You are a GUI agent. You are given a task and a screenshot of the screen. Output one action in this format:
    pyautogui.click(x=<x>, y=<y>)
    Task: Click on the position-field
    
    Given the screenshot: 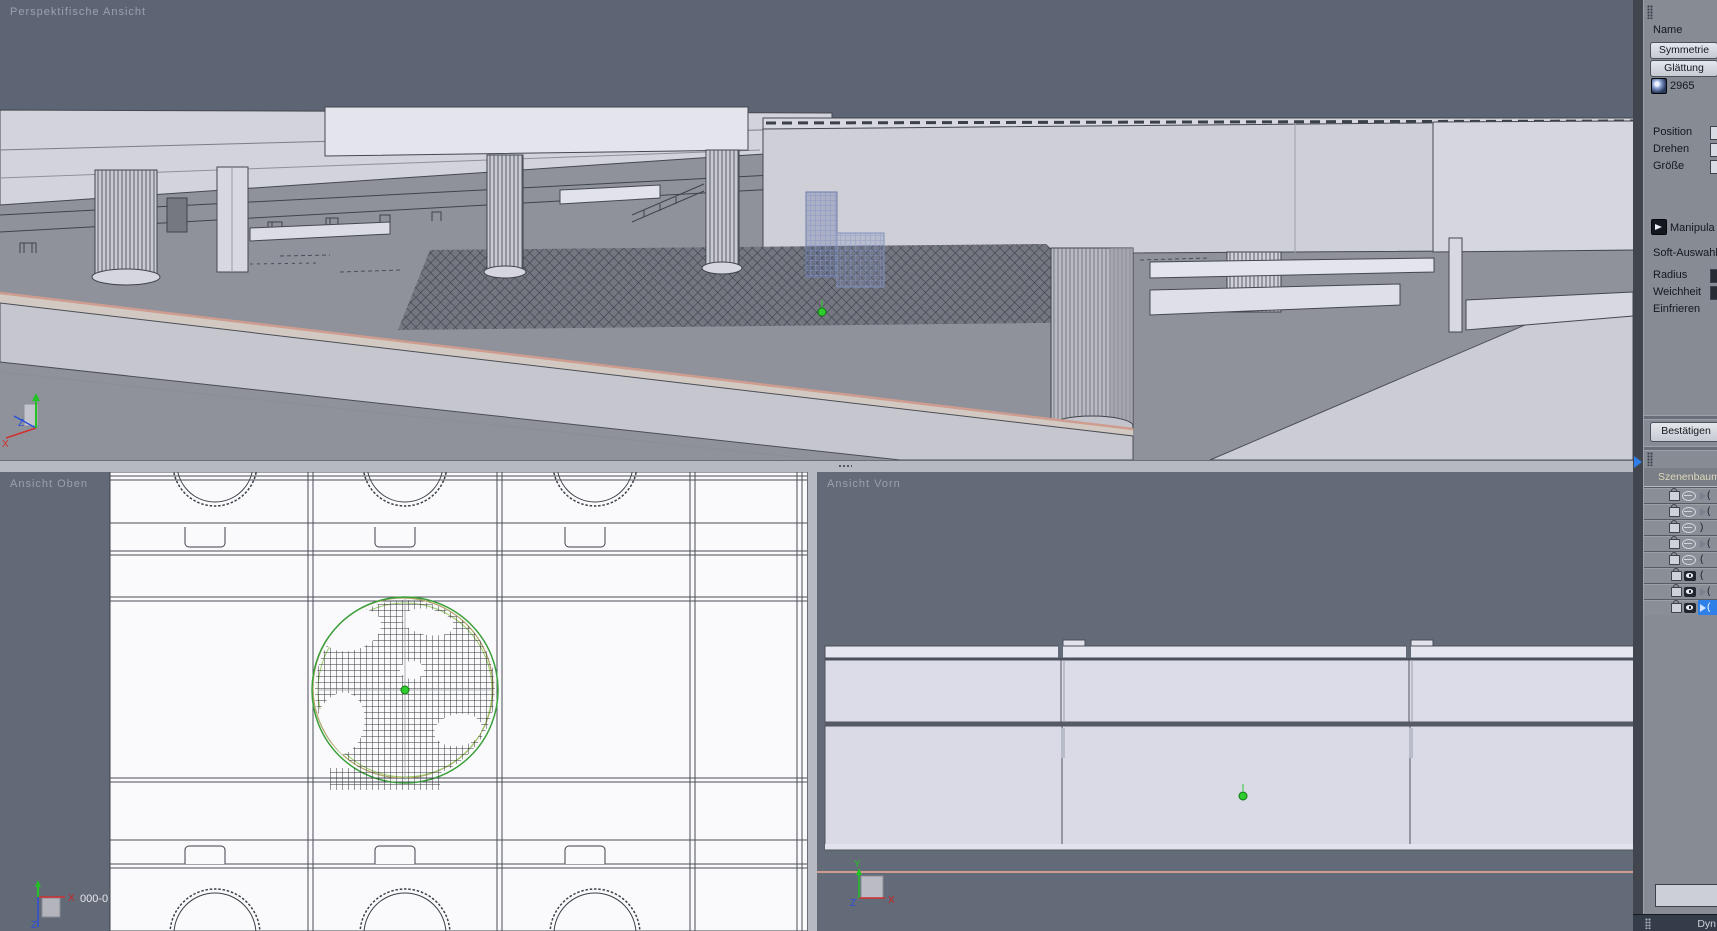 What is the action you would take?
    pyautogui.click(x=1713, y=133)
    